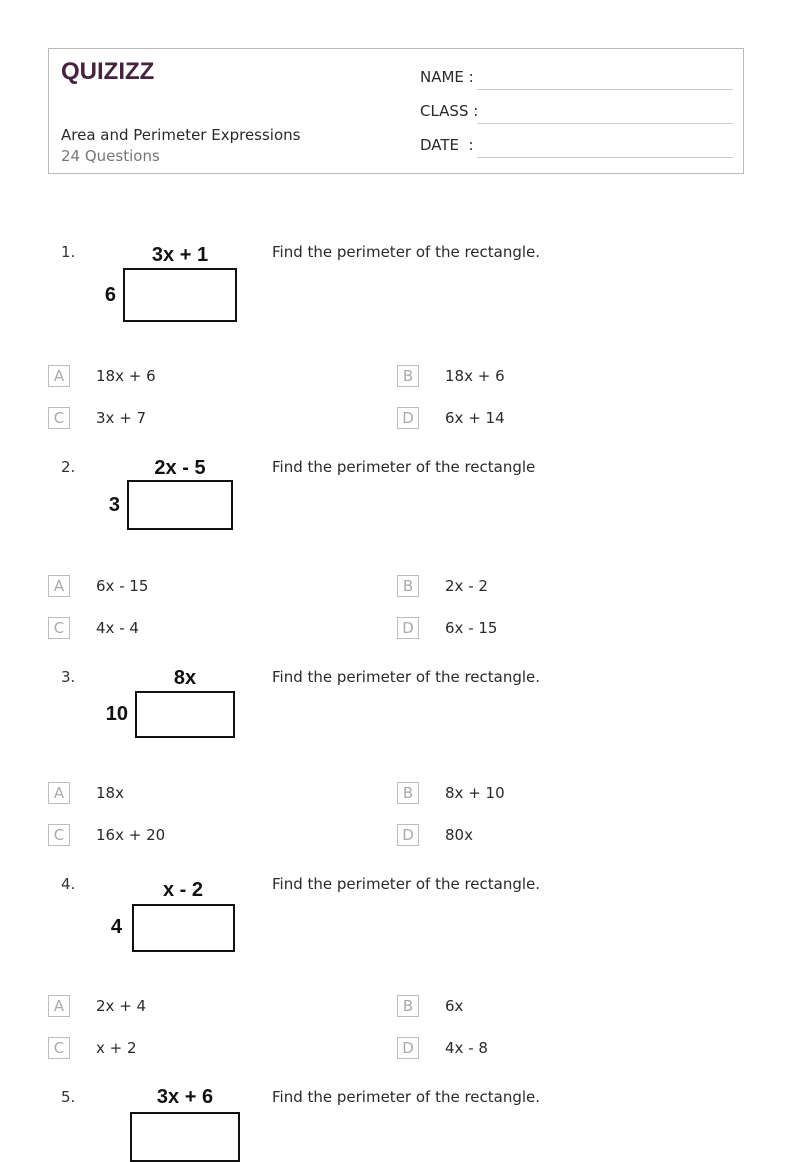 This screenshot has width=794, height=1162. Describe the element at coordinates (185, 1097) in the screenshot. I see `rectangle-length-label: 3x + 6` at that location.